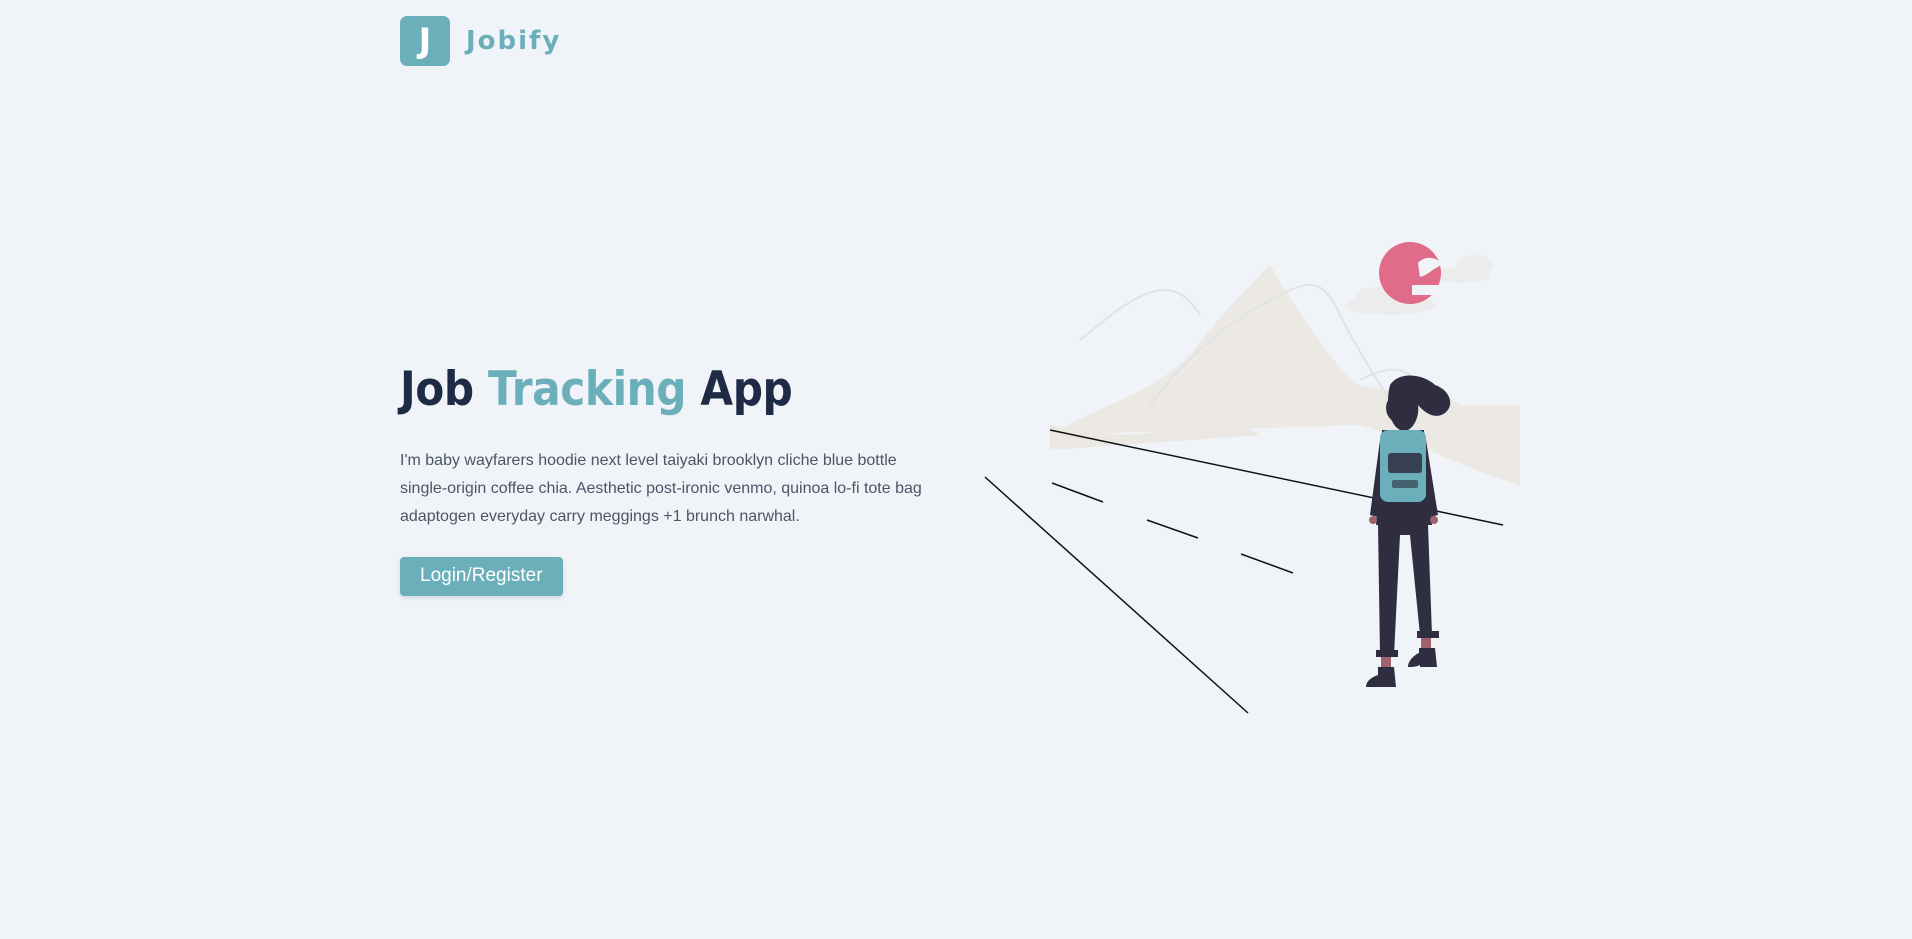 This screenshot has height=939, width=1912. Describe the element at coordinates (587, 389) in the screenshot. I see `title-accent: Tracking` at that location.